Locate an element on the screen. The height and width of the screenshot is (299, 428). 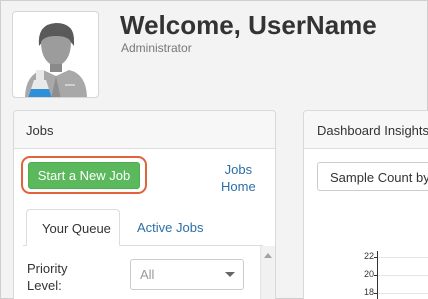
tab-your-queue: Your Queue is located at coordinates (73, 227).